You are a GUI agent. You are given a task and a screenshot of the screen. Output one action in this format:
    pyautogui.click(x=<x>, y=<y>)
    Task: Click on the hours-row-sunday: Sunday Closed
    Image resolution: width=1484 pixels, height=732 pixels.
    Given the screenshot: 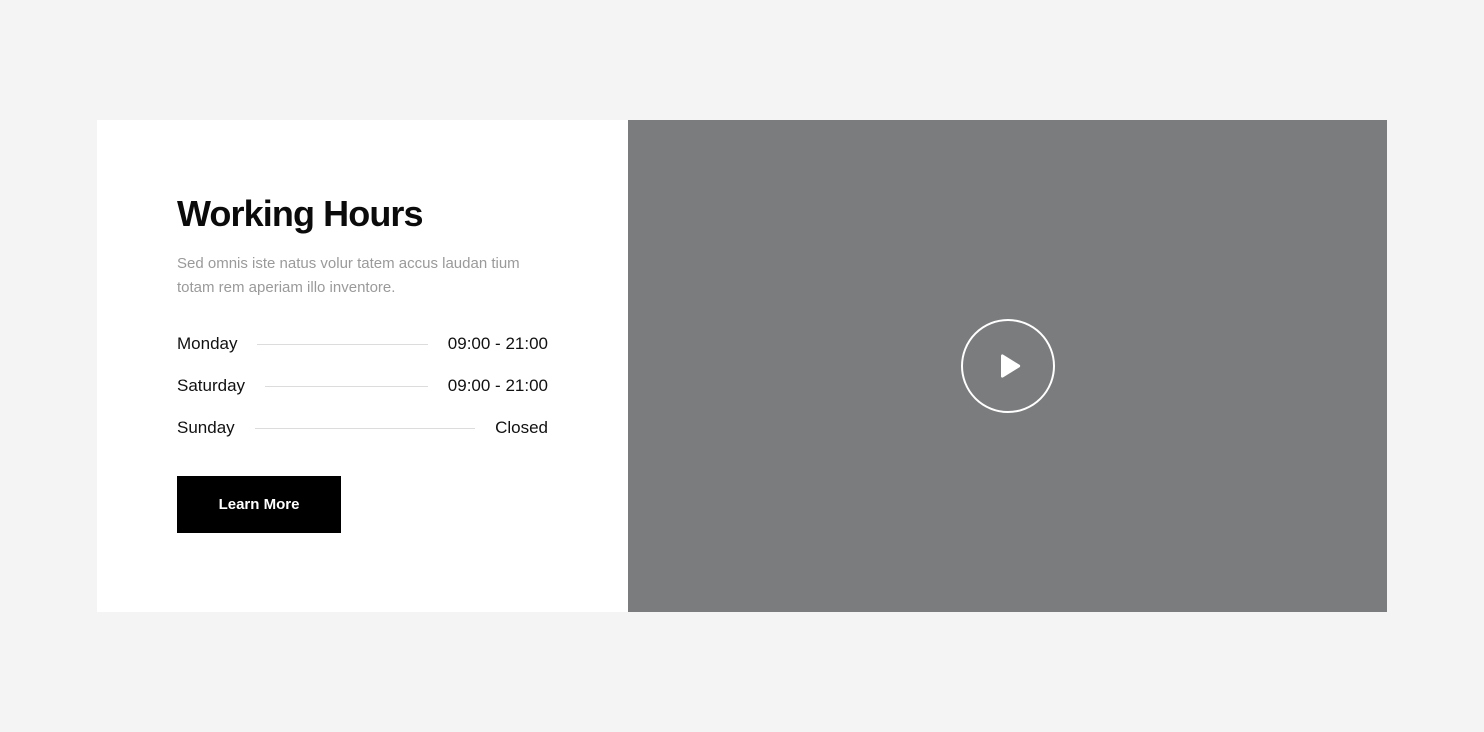 What is the action you would take?
    pyautogui.click(x=362, y=428)
    